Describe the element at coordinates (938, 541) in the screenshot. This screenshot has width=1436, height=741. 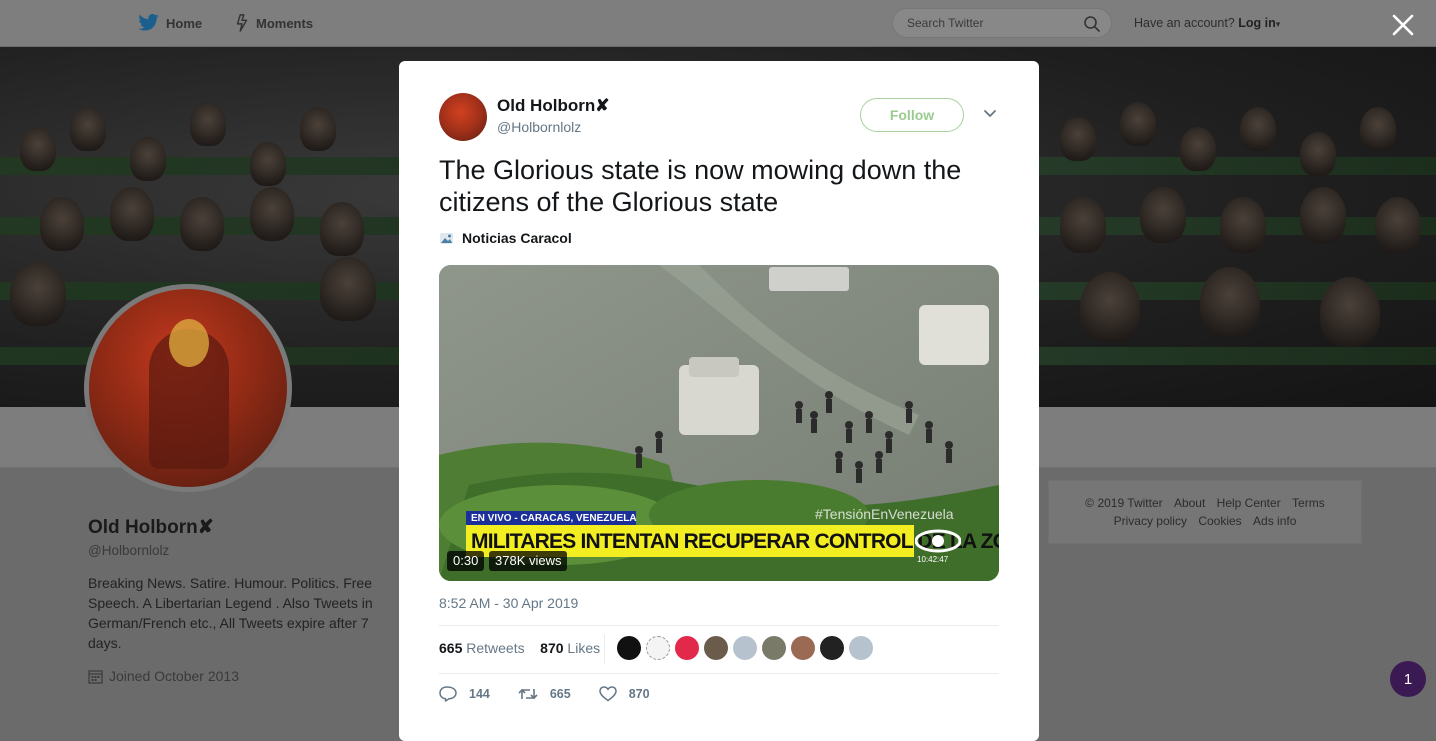
I see `channel-logo-icon` at that location.